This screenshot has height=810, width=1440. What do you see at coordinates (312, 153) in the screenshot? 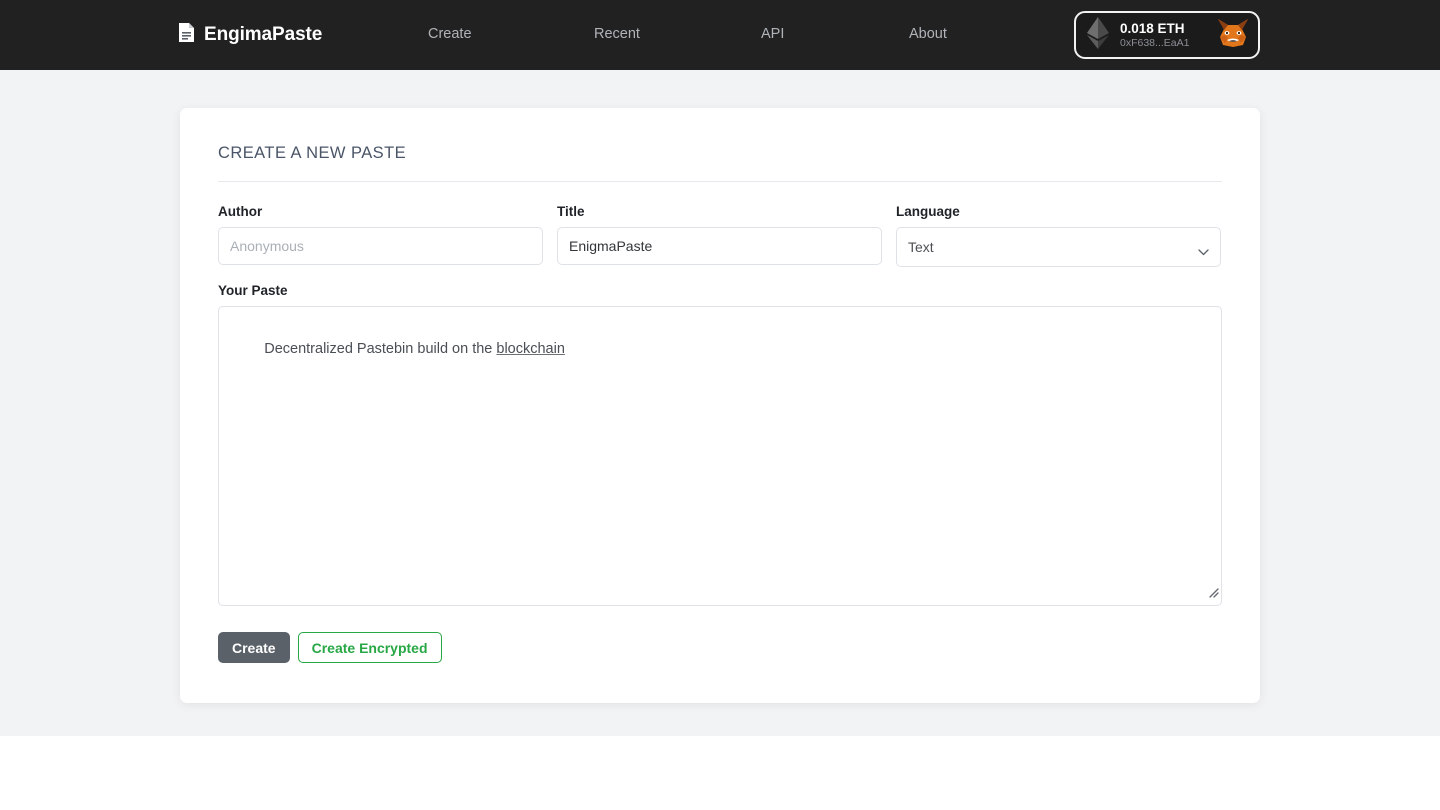
I see `page-title: CREATE A NEW PASTE` at bounding box center [312, 153].